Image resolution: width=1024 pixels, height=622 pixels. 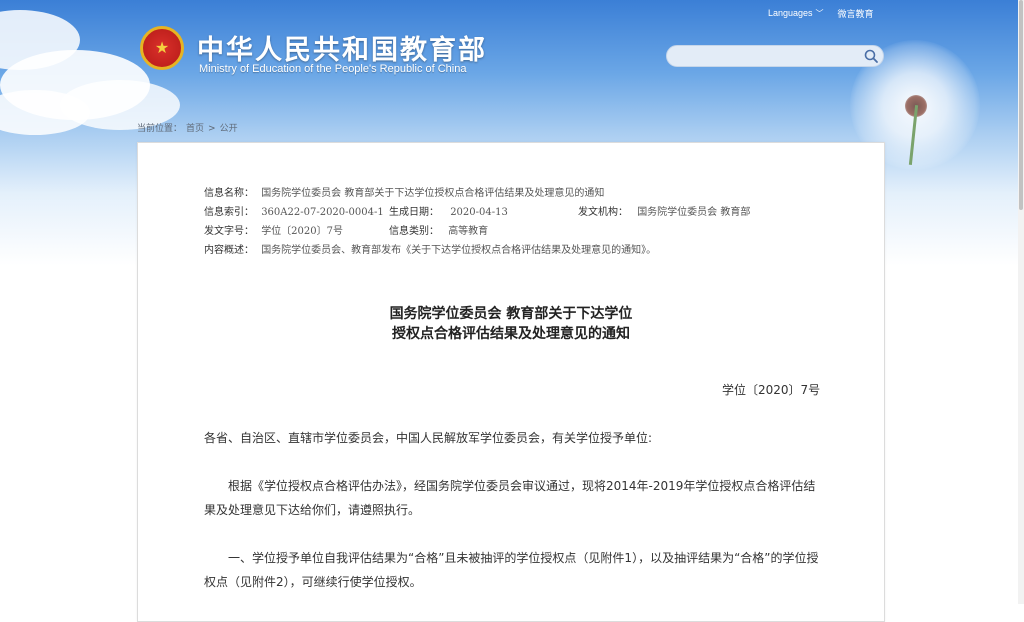 I want to click on languages-link: Languages ﹀, so click(x=796, y=13).